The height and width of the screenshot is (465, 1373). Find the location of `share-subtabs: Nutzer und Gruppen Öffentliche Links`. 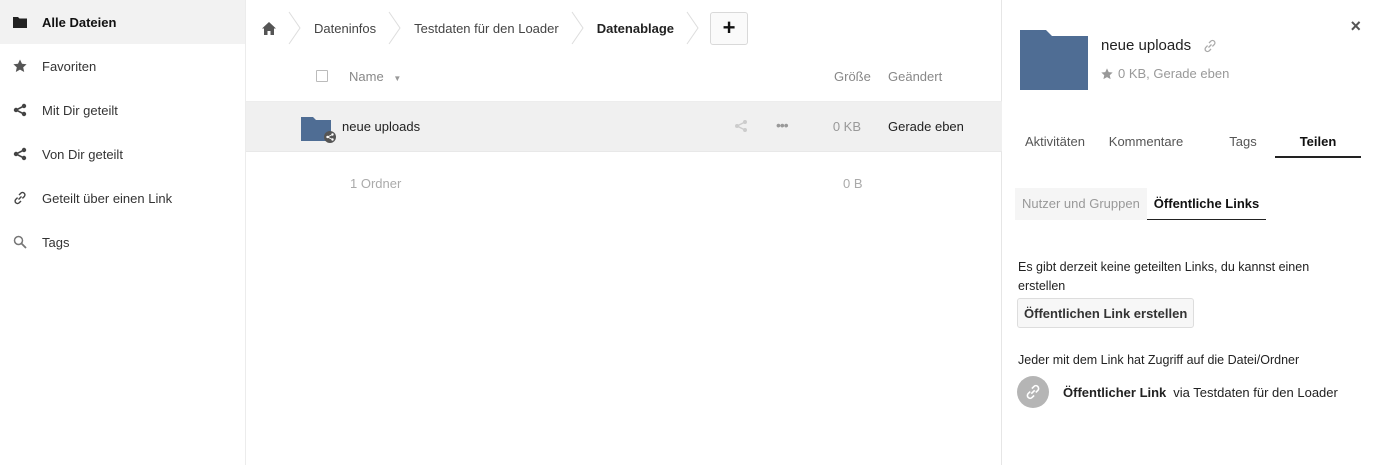

share-subtabs: Nutzer und Gruppen Öffentliche Links is located at coordinates (1141, 204).